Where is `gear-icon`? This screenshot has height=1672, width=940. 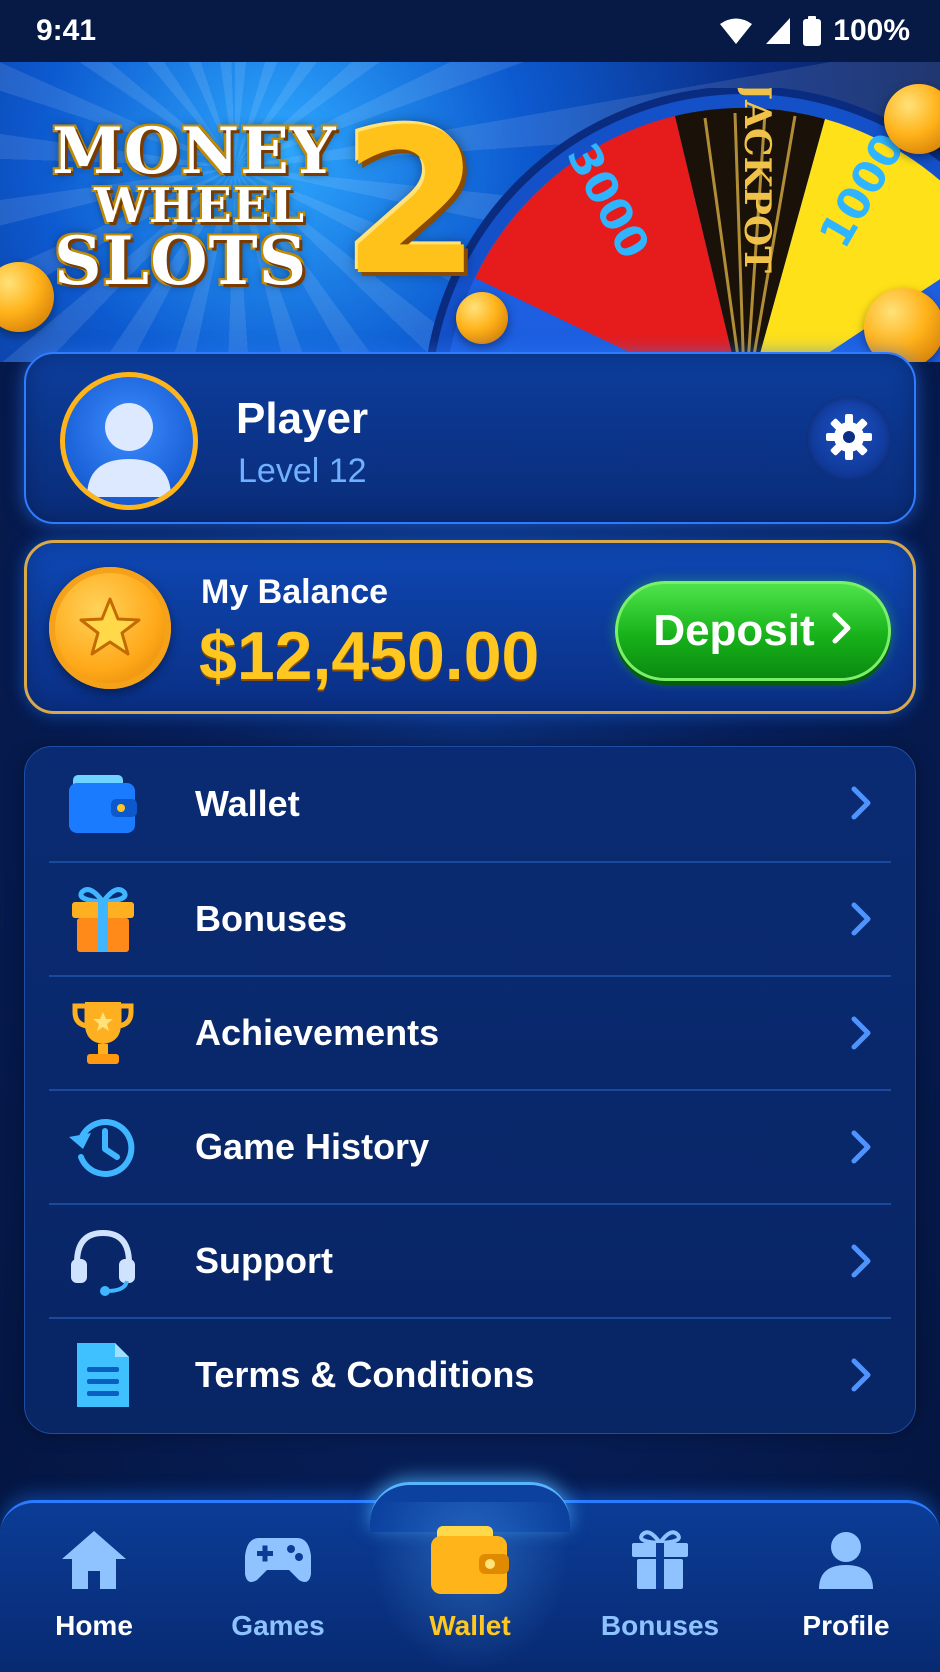
gear-icon is located at coordinates (849, 439).